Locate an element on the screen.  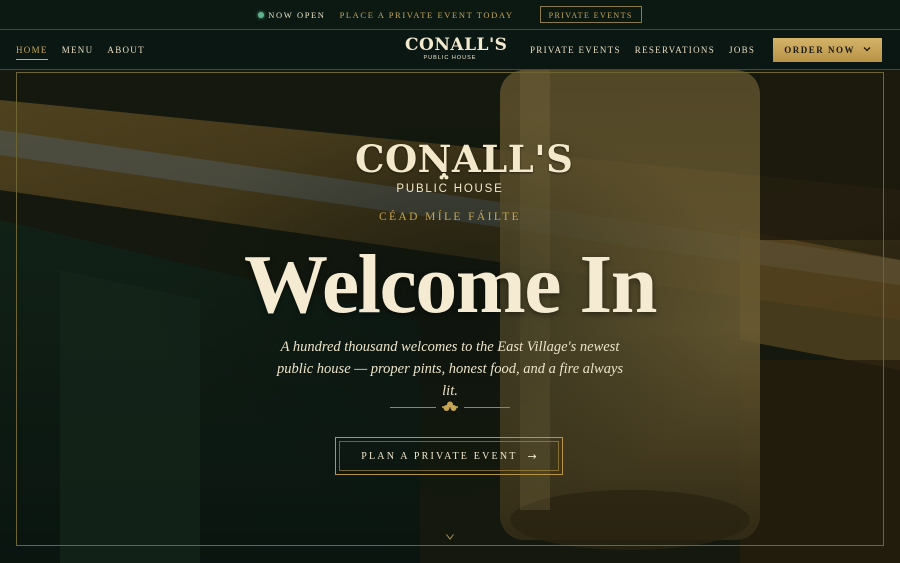
nav-link-reservations: RESERVATIONS is located at coordinates (675, 50).